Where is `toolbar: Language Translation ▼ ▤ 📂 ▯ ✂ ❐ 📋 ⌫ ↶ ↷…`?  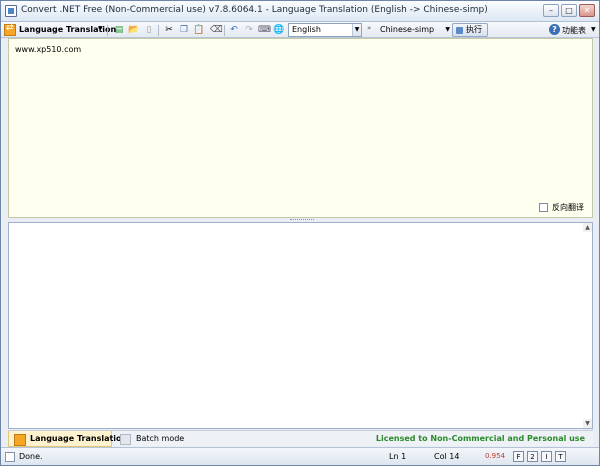
toolbar: Language Translation ▼ ▤ 📂 ▯ ✂ ❐ 📋 ⌫ ↶ ↷… is located at coordinates (300, 30).